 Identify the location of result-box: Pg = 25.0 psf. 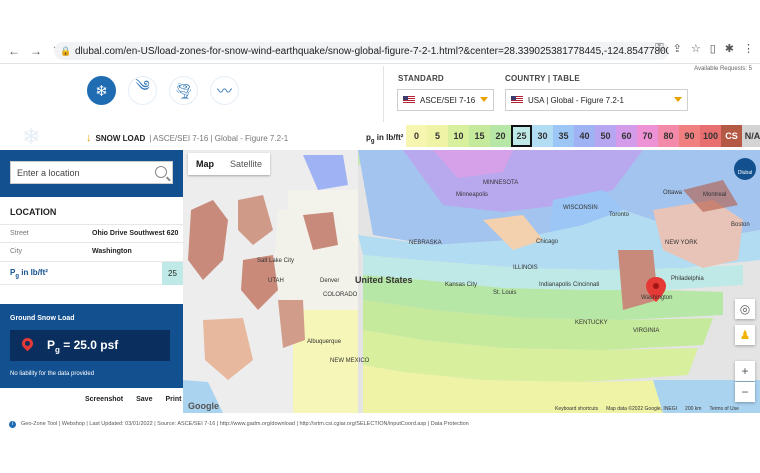
(90, 345).